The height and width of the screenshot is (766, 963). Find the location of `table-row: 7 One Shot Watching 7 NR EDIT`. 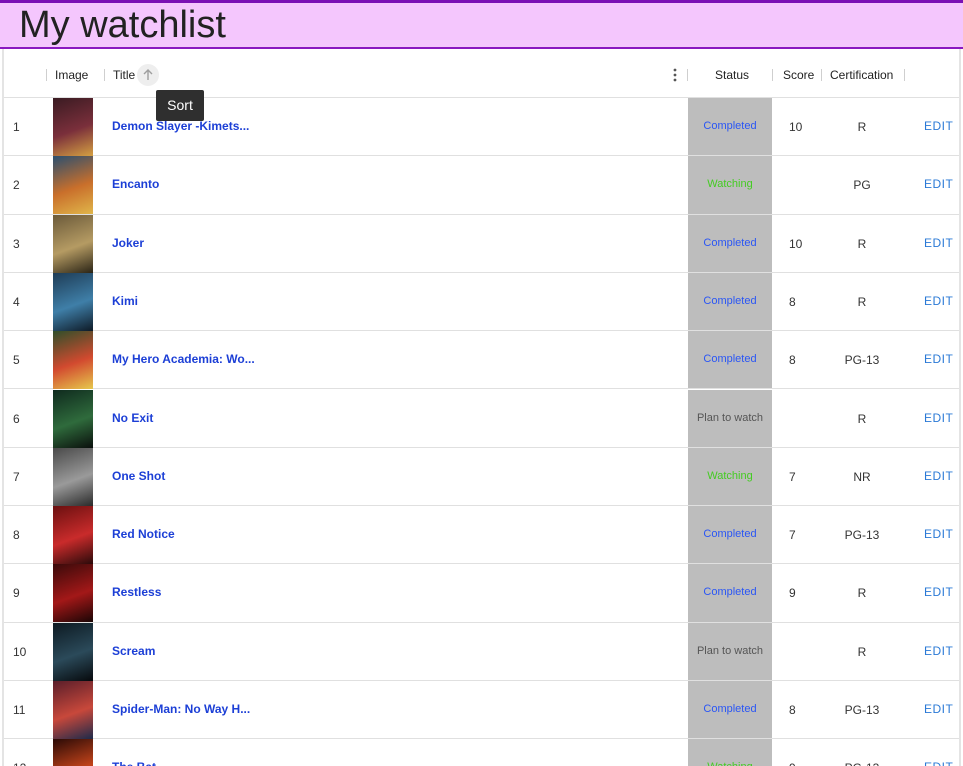

table-row: 7 One Shot Watching 7 NR EDIT is located at coordinates (481, 477).